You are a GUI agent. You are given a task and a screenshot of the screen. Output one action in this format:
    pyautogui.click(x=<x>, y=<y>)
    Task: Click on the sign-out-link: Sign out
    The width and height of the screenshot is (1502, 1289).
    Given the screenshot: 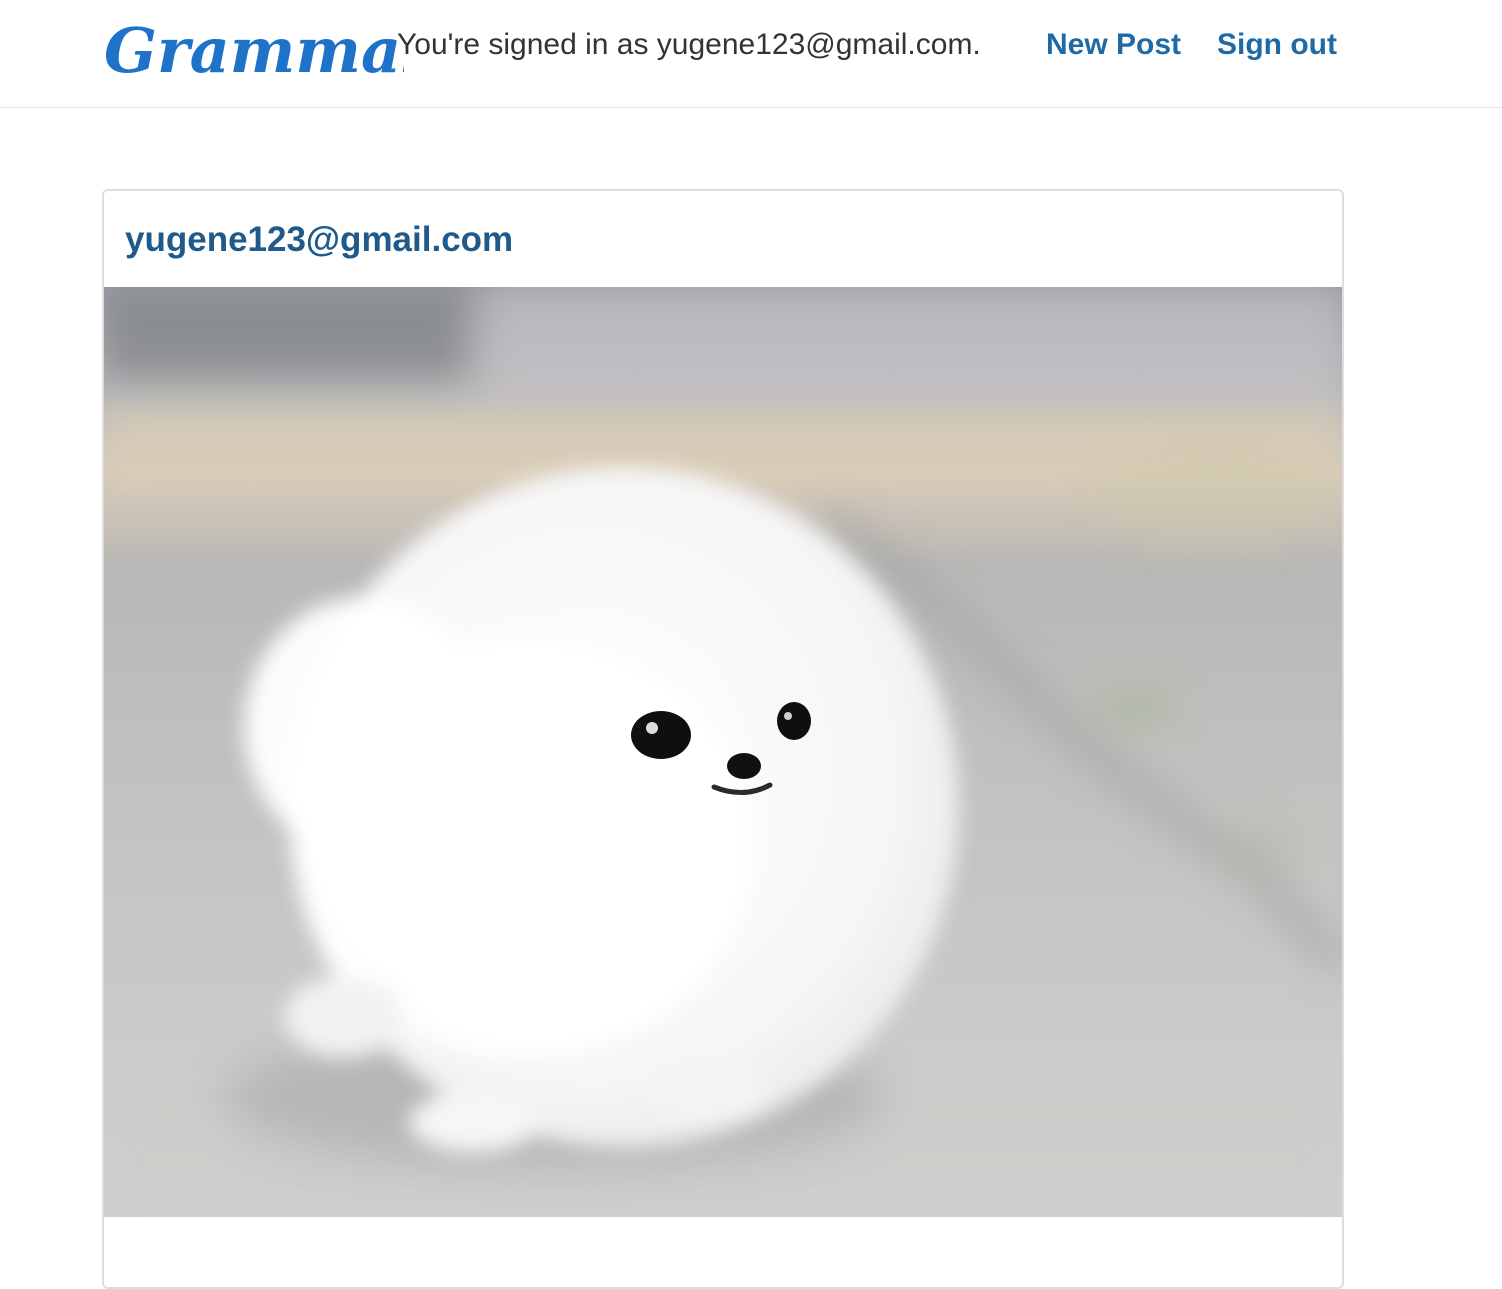 What is the action you would take?
    pyautogui.click(x=1277, y=45)
    